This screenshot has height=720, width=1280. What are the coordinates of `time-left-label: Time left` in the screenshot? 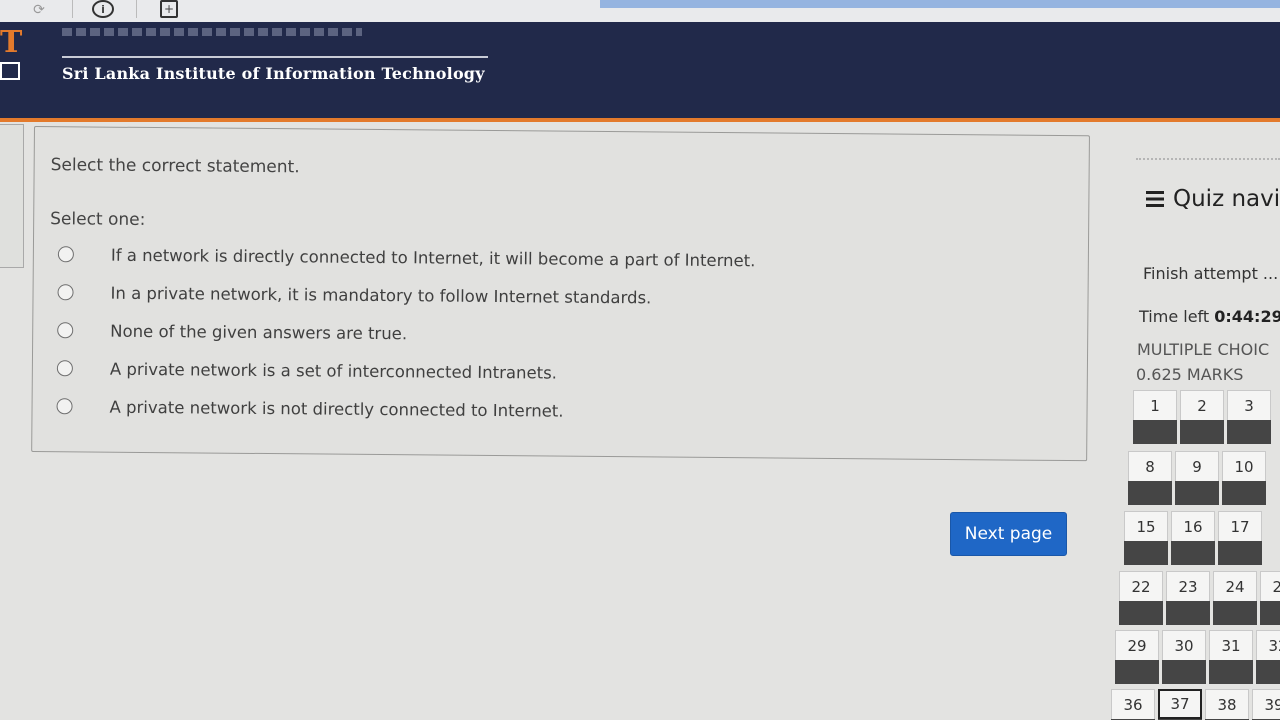 It's located at (1174, 316).